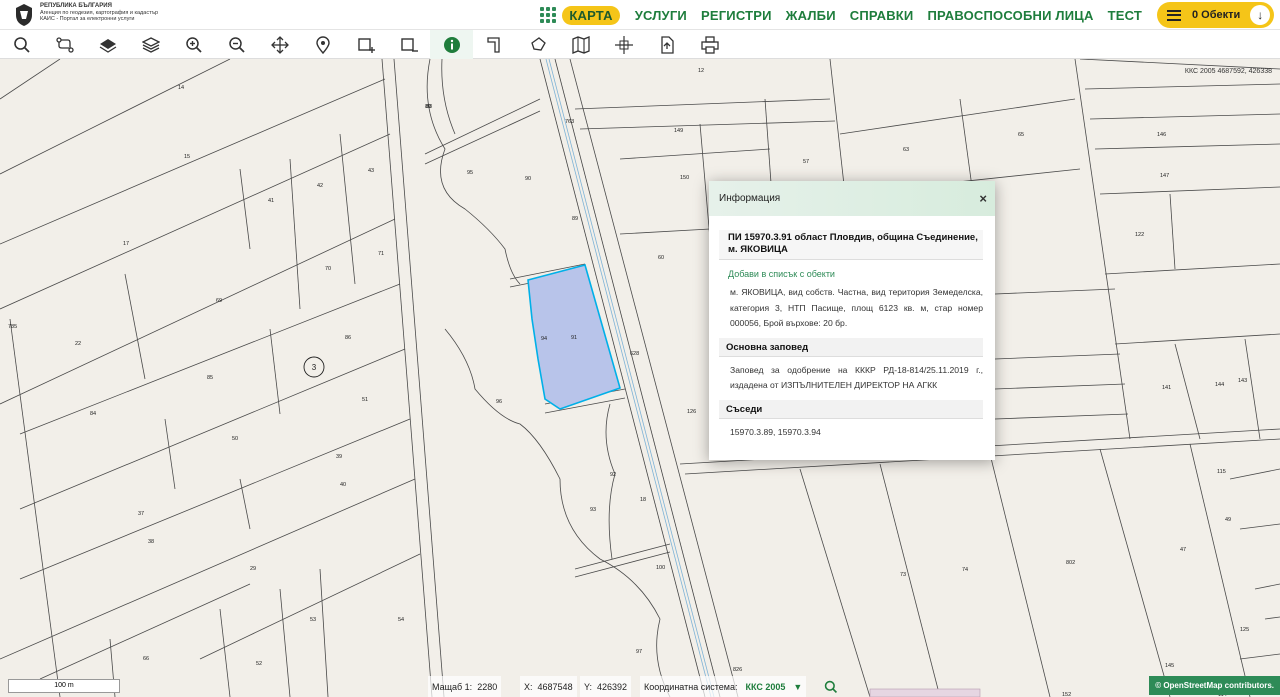 Image resolution: width=1280 pixels, height=697 pixels. Describe the element at coordinates (107, 44) in the screenshot. I see `layers-icon` at that location.